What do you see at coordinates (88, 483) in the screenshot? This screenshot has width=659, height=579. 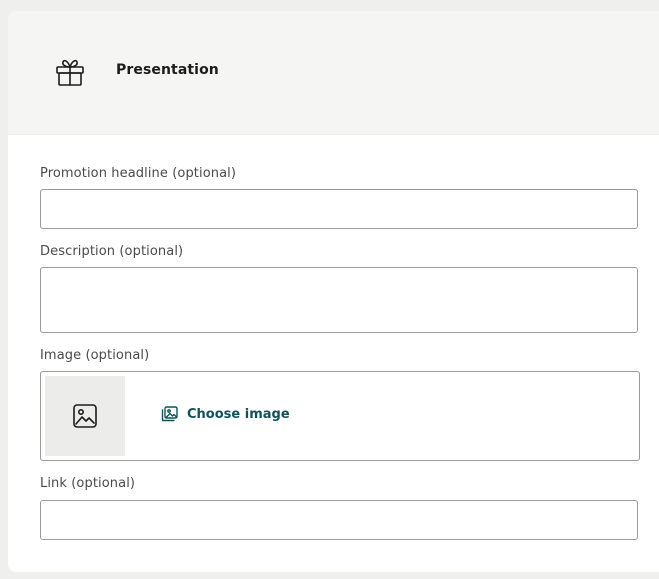 I see `link-label: Link (optional)` at bounding box center [88, 483].